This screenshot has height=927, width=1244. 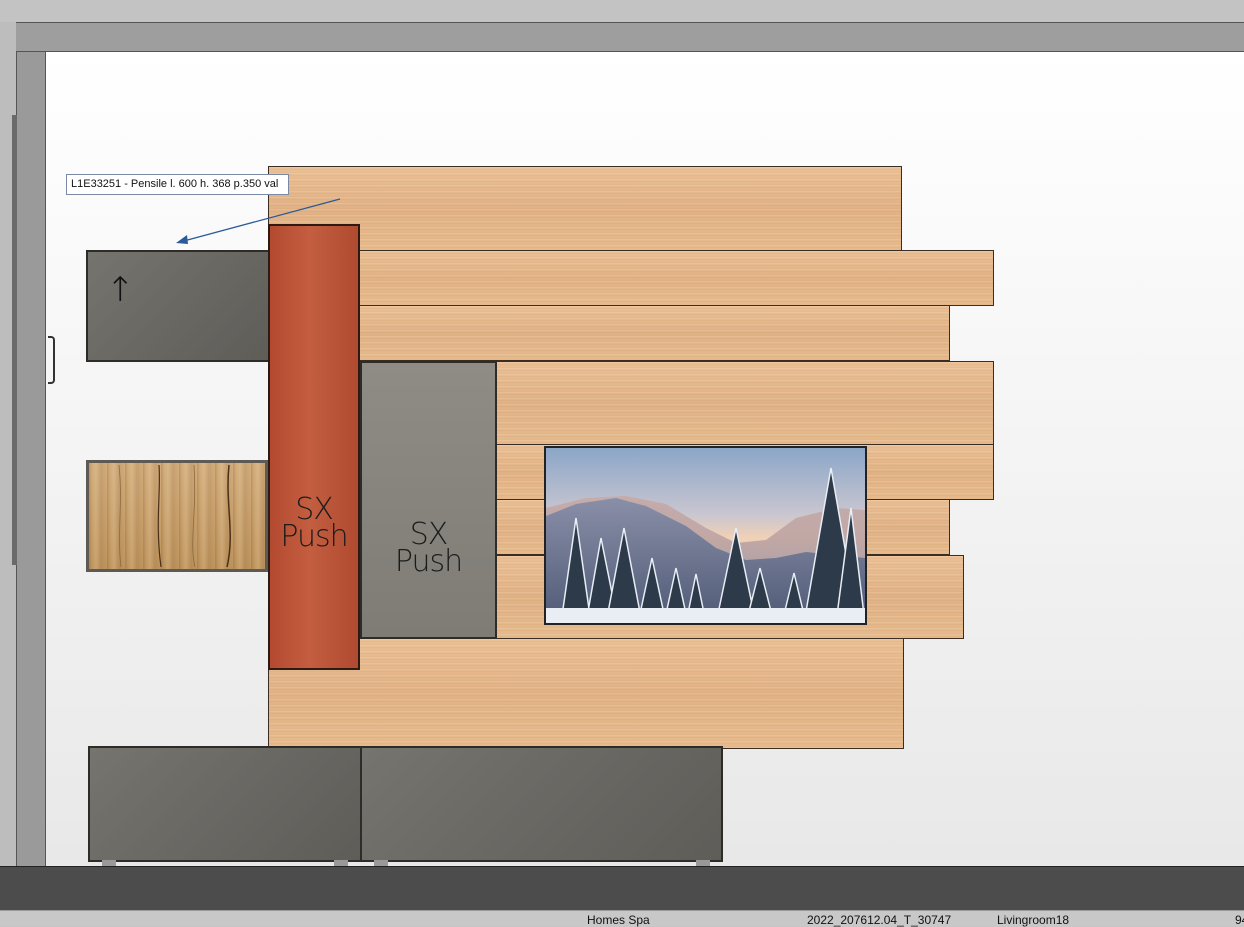 I want to click on open-oak-shelf, so click(x=177, y=516).